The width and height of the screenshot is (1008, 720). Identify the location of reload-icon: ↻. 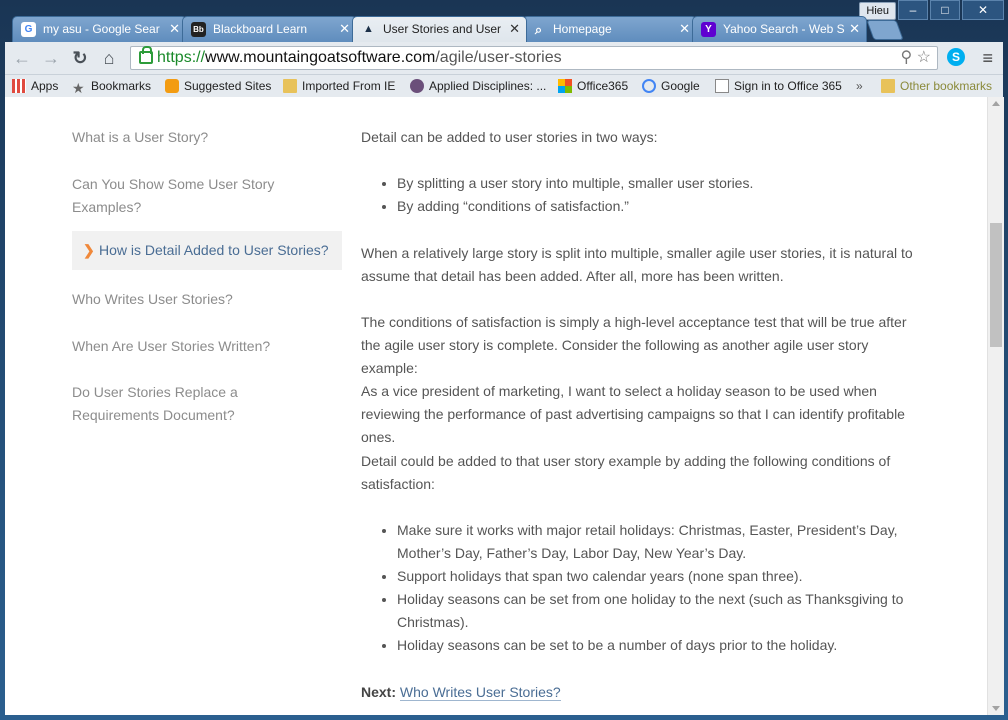
(80, 58).